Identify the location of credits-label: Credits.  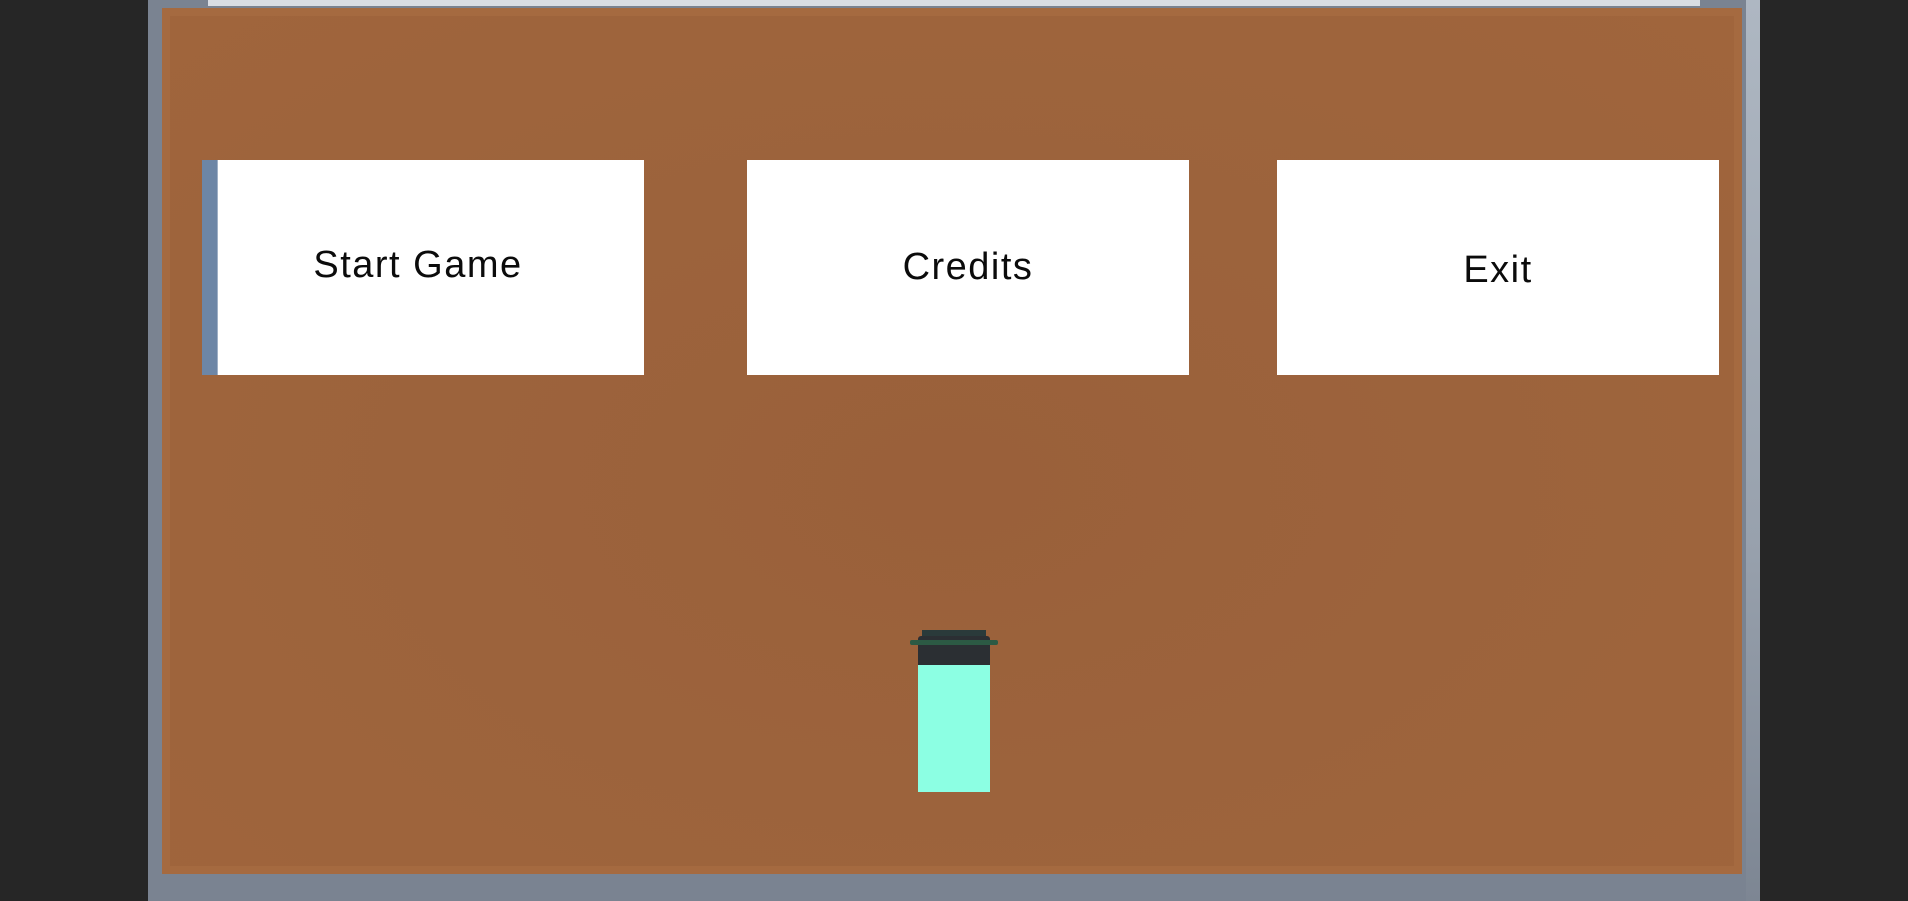
(968, 267).